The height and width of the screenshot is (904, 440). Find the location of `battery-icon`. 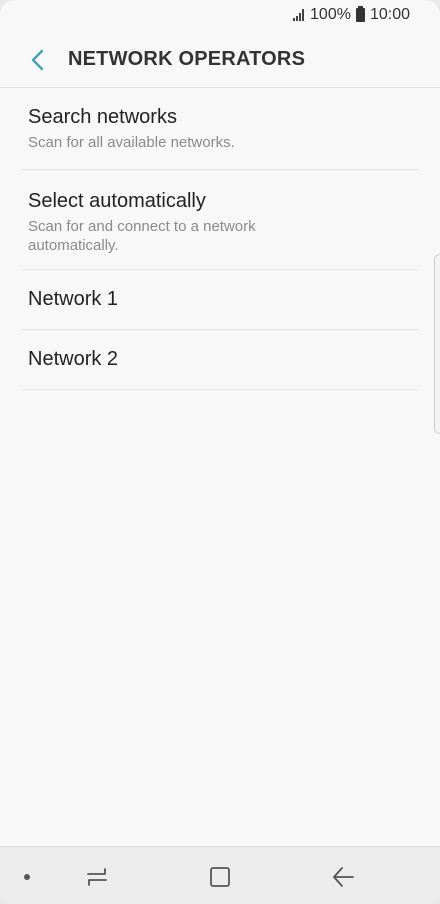

battery-icon is located at coordinates (360, 14).